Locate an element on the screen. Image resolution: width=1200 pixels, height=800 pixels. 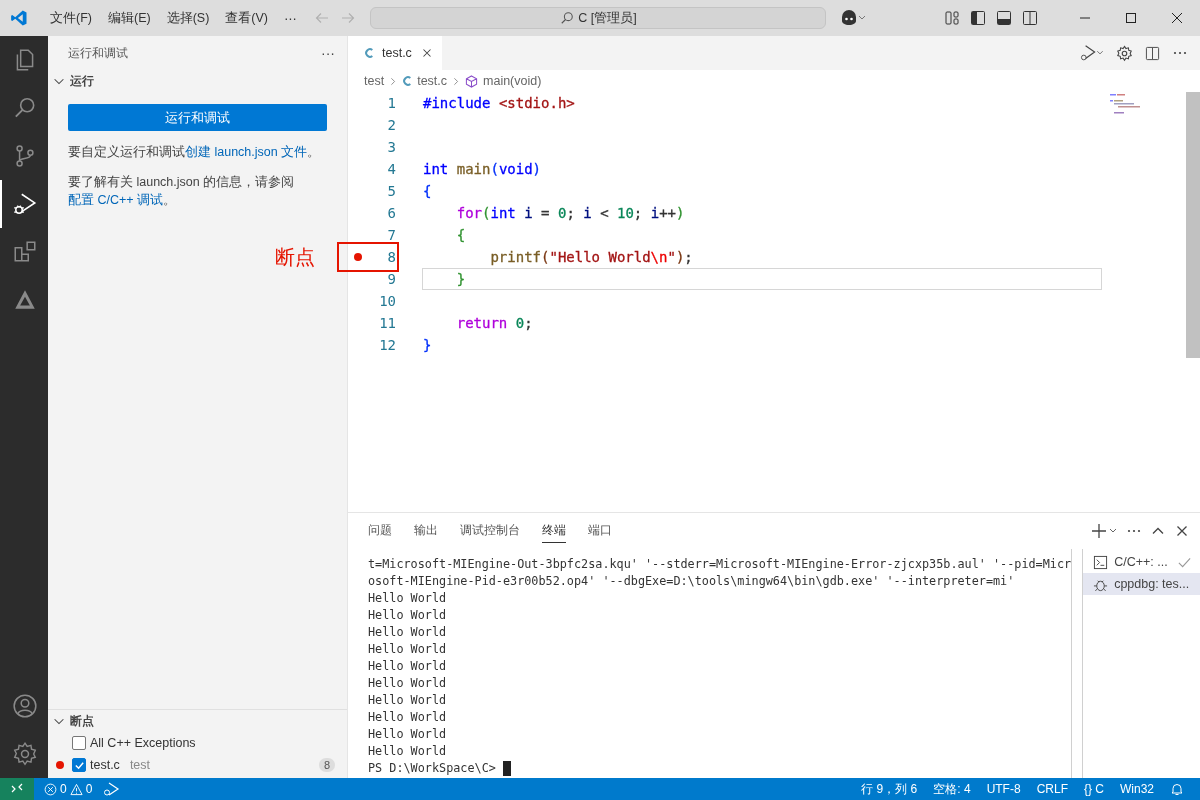
status-item: 行 9，列 6 is located at coordinates (889, 789).